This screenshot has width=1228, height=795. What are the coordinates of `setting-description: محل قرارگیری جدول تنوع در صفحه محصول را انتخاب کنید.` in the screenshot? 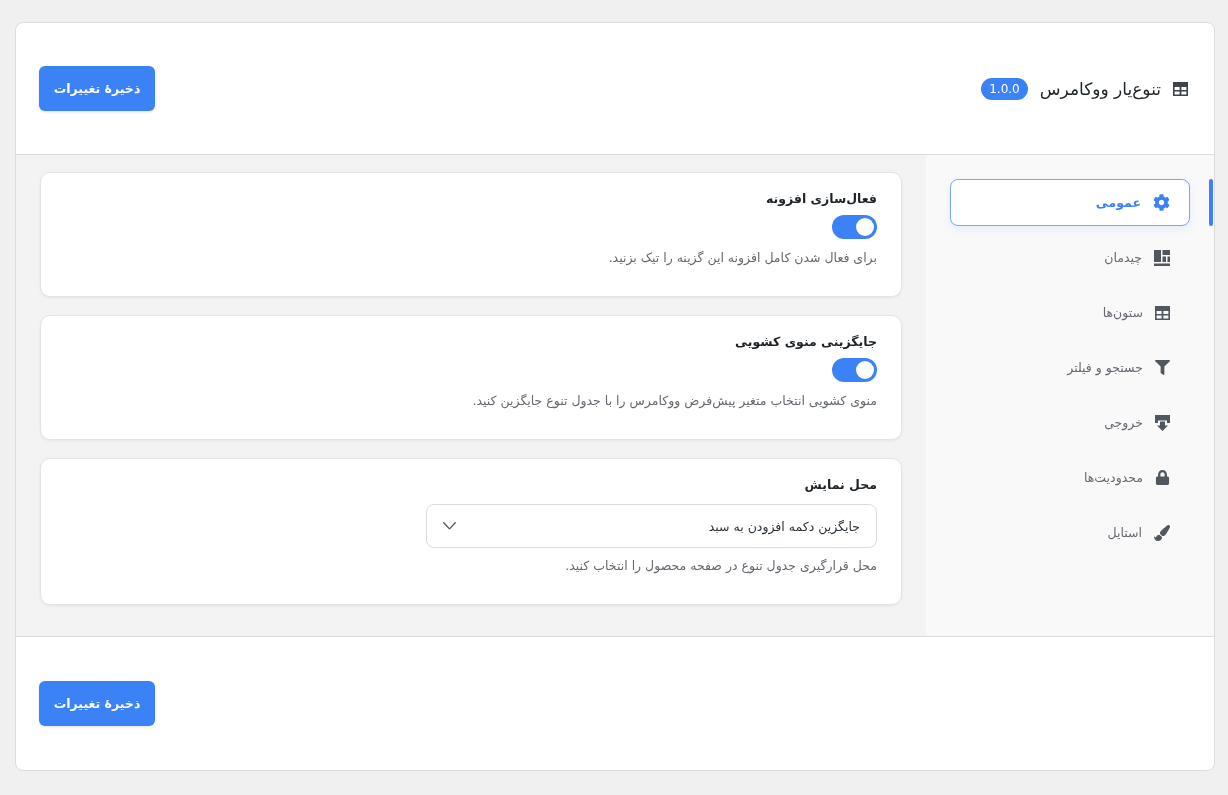 It's located at (721, 566).